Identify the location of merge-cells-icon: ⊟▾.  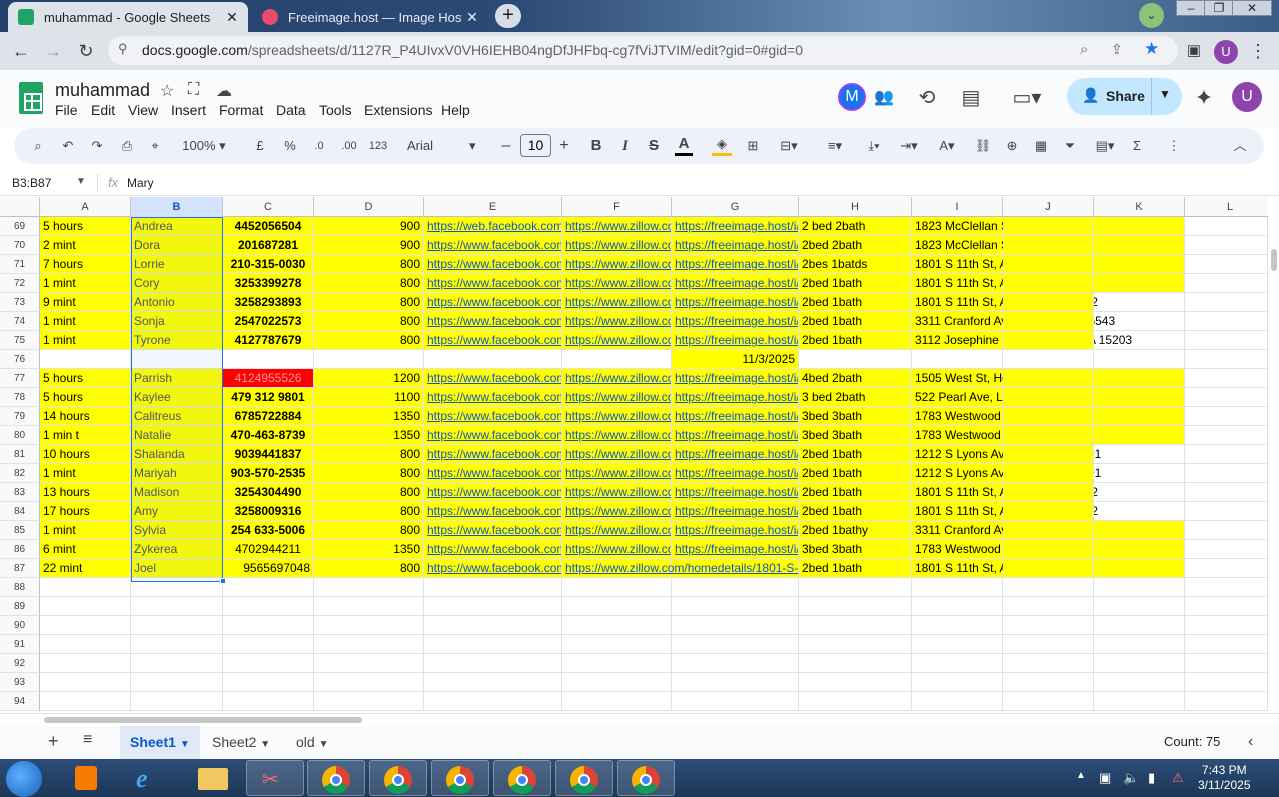
(789, 146).